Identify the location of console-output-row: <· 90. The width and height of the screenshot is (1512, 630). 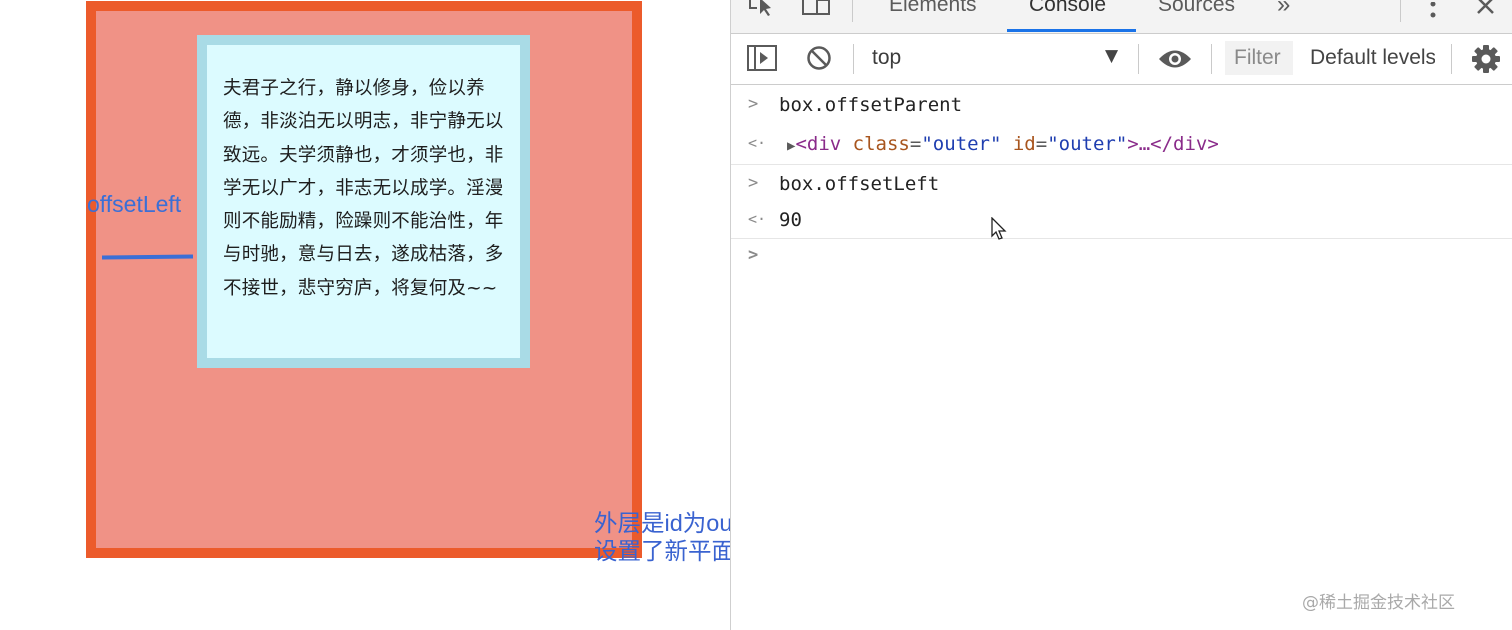
(1121, 224).